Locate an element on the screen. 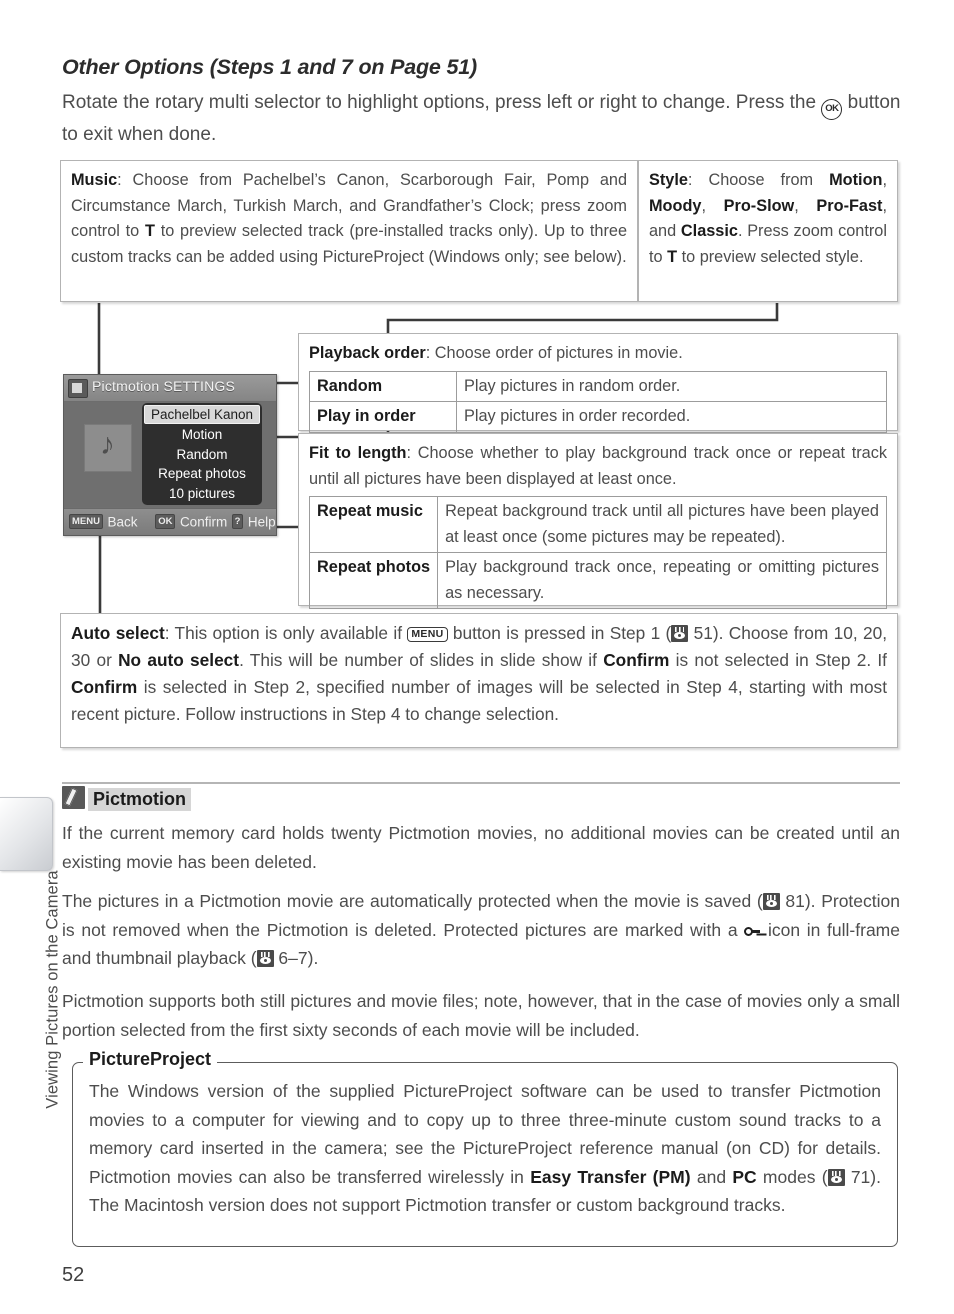 Image resolution: width=954 pixels, height=1314 pixels. pencil-note-icon is located at coordinates (73, 797).